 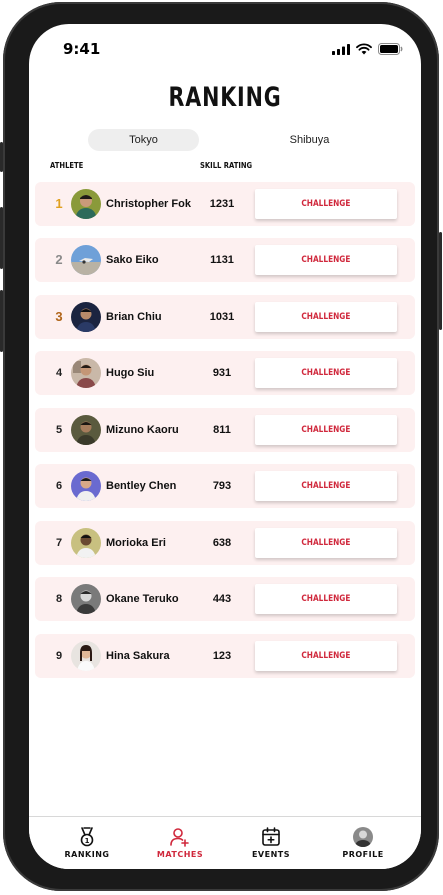 I want to click on athlete-name: Hina Sakura, so click(x=138, y=656).